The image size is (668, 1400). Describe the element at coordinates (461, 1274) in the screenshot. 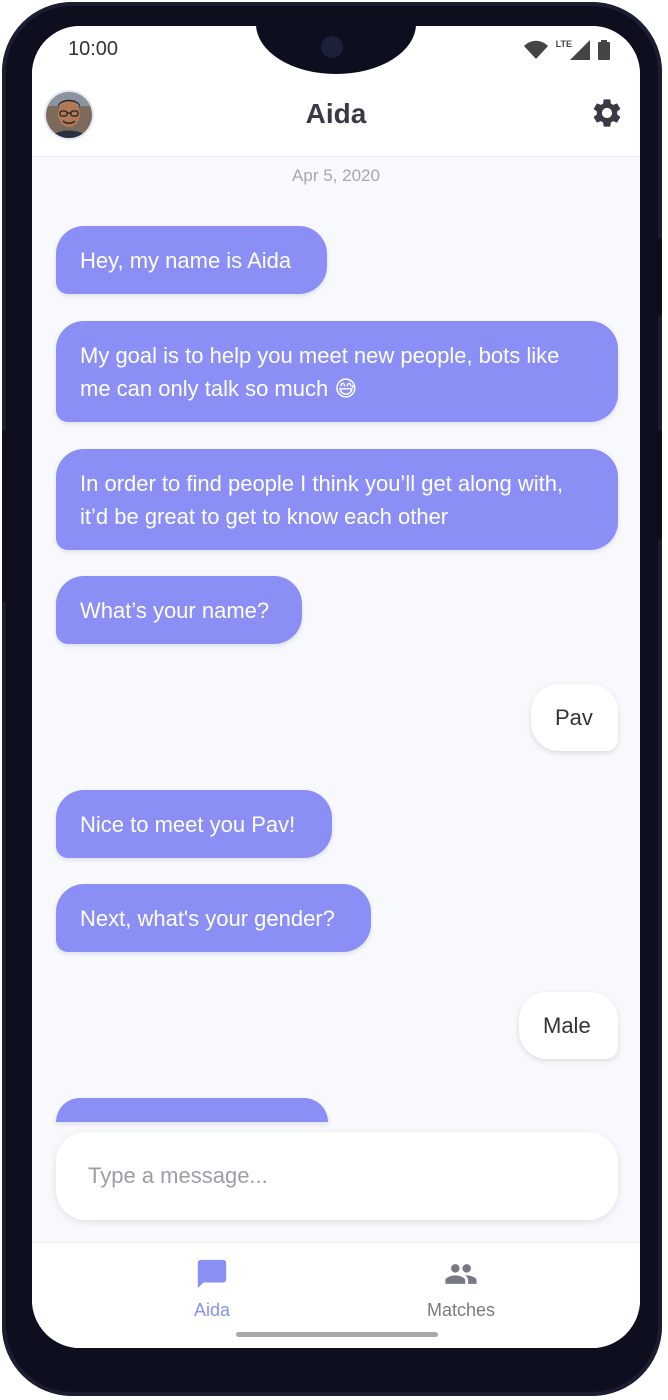

I see `people-icon` at that location.